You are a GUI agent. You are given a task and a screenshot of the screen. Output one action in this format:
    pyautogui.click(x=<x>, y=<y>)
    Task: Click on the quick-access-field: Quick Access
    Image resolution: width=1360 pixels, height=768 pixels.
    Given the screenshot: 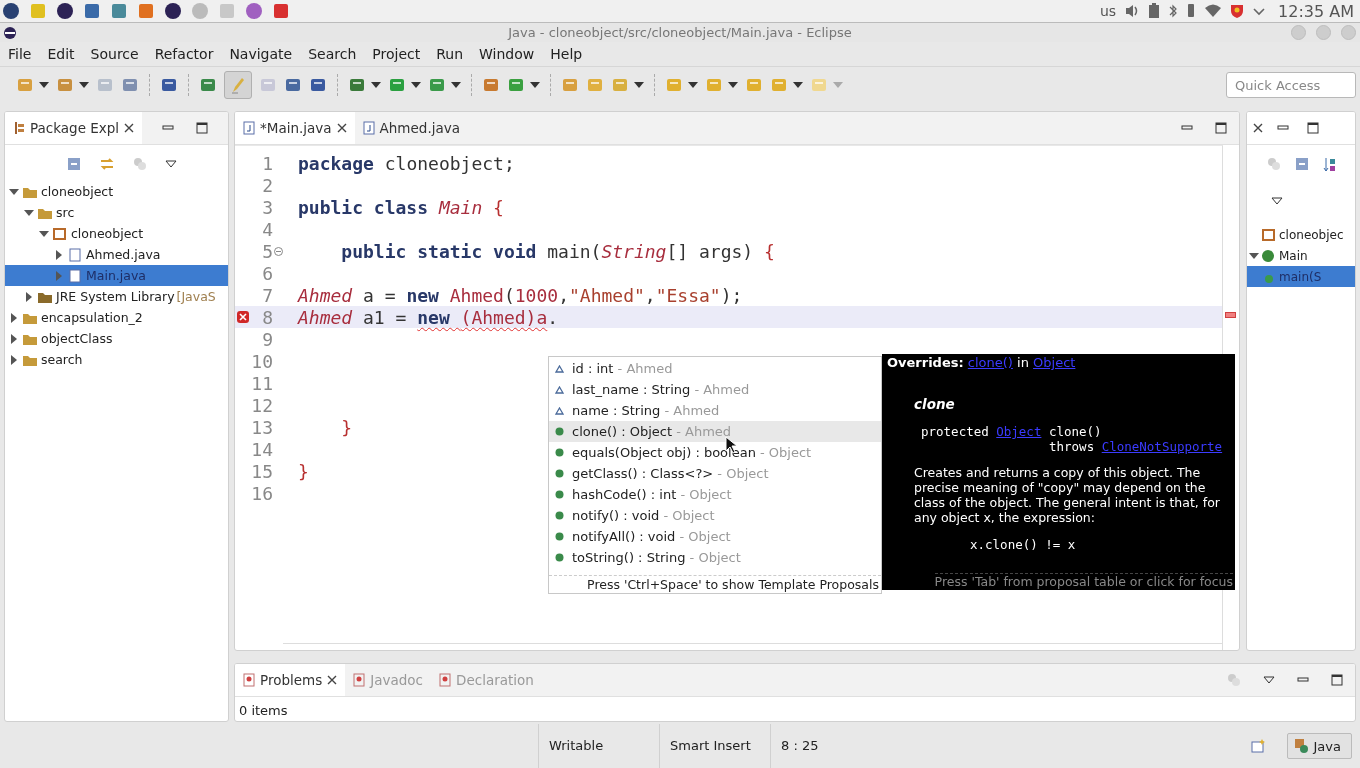 What is the action you would take?
    pyautogui.click(x=1291, y=85)
    